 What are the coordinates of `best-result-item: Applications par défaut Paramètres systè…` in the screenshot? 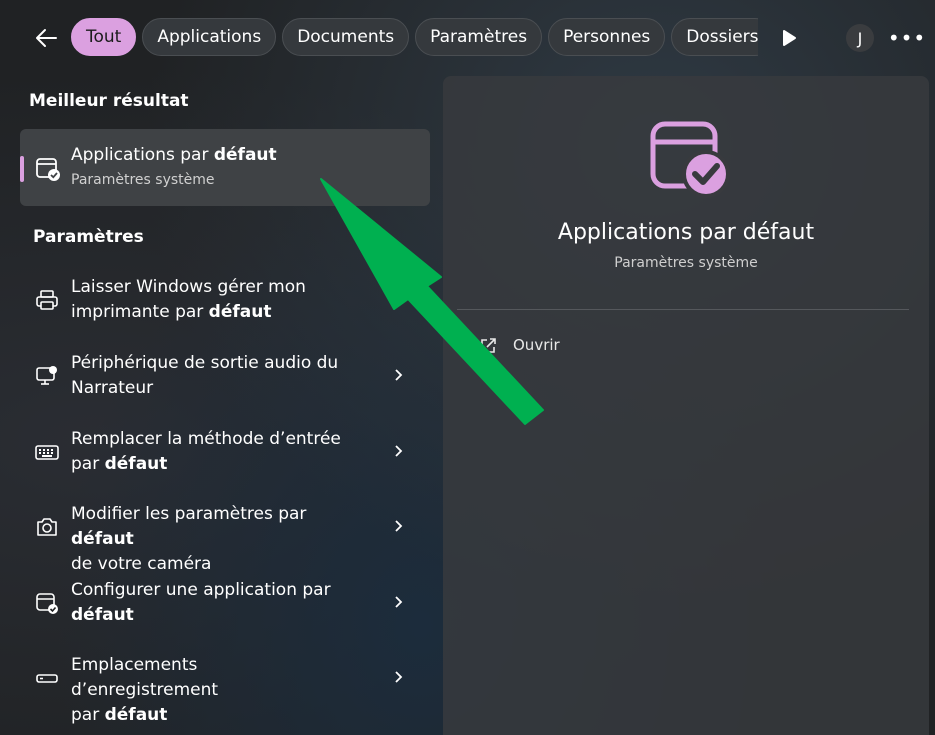 It's located at (225, 167).